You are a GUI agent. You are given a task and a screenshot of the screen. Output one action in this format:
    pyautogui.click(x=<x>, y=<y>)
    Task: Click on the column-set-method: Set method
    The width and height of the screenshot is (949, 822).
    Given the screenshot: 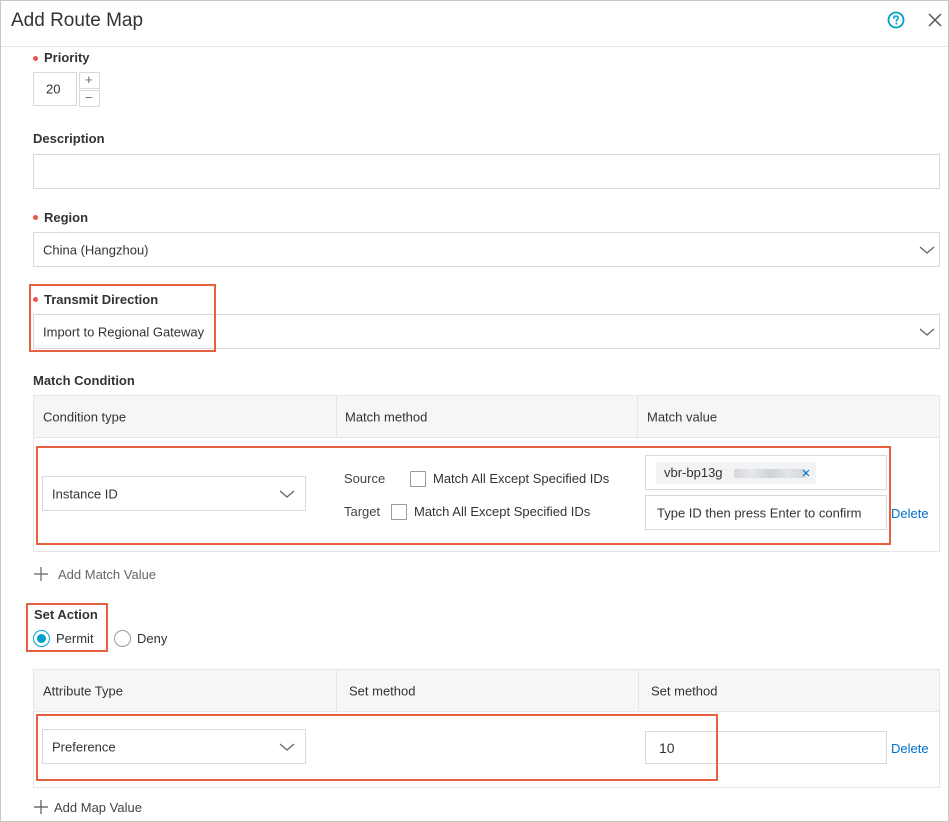 What is the action you would take?
    pyautogui.click(x=382, y=690)
    